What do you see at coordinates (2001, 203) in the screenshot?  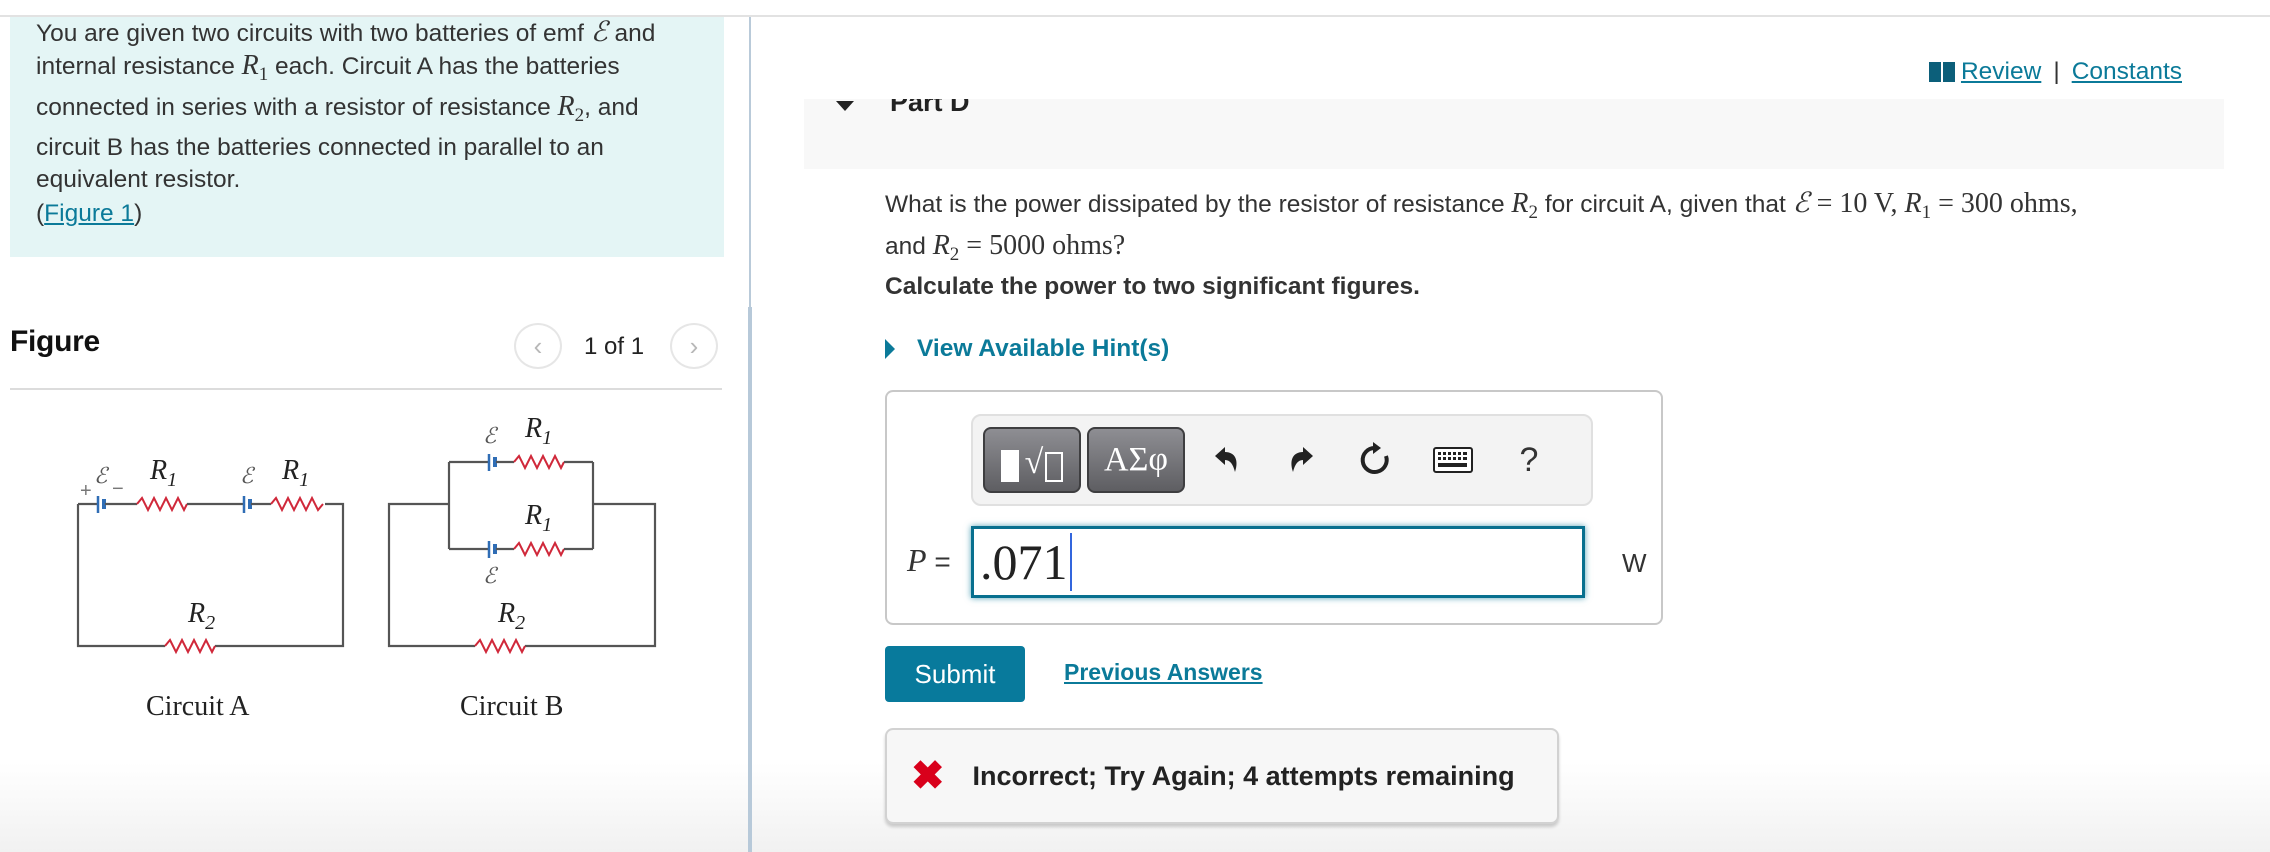 I see `r1-value: = 300 ohms` at bounding box center [2001, 203].